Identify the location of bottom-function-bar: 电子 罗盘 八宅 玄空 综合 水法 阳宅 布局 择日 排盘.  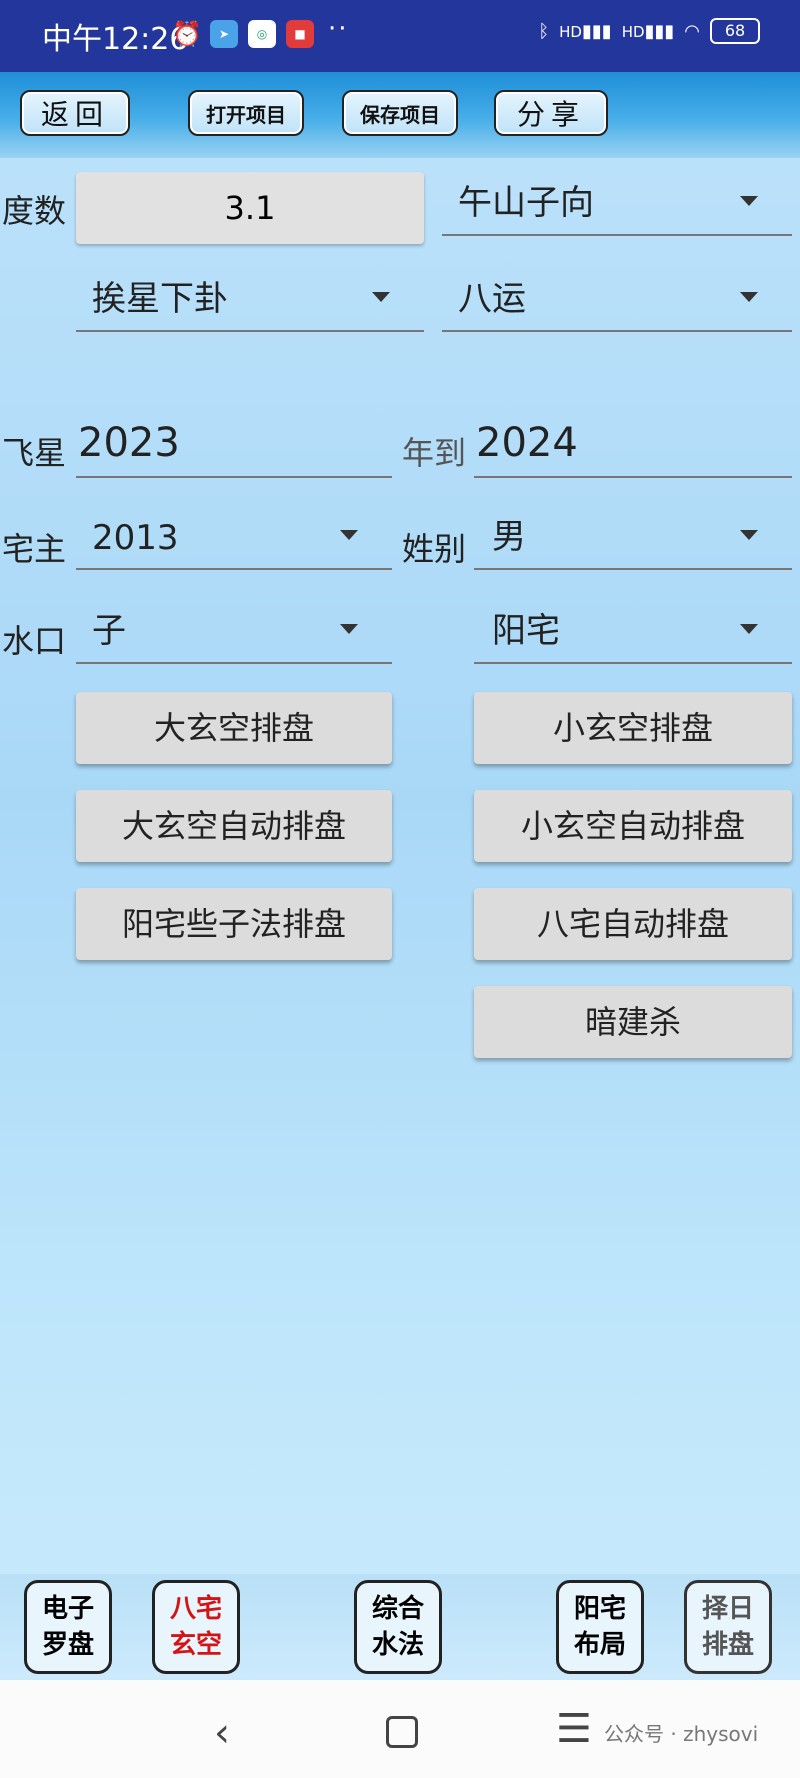
(400, 1627).